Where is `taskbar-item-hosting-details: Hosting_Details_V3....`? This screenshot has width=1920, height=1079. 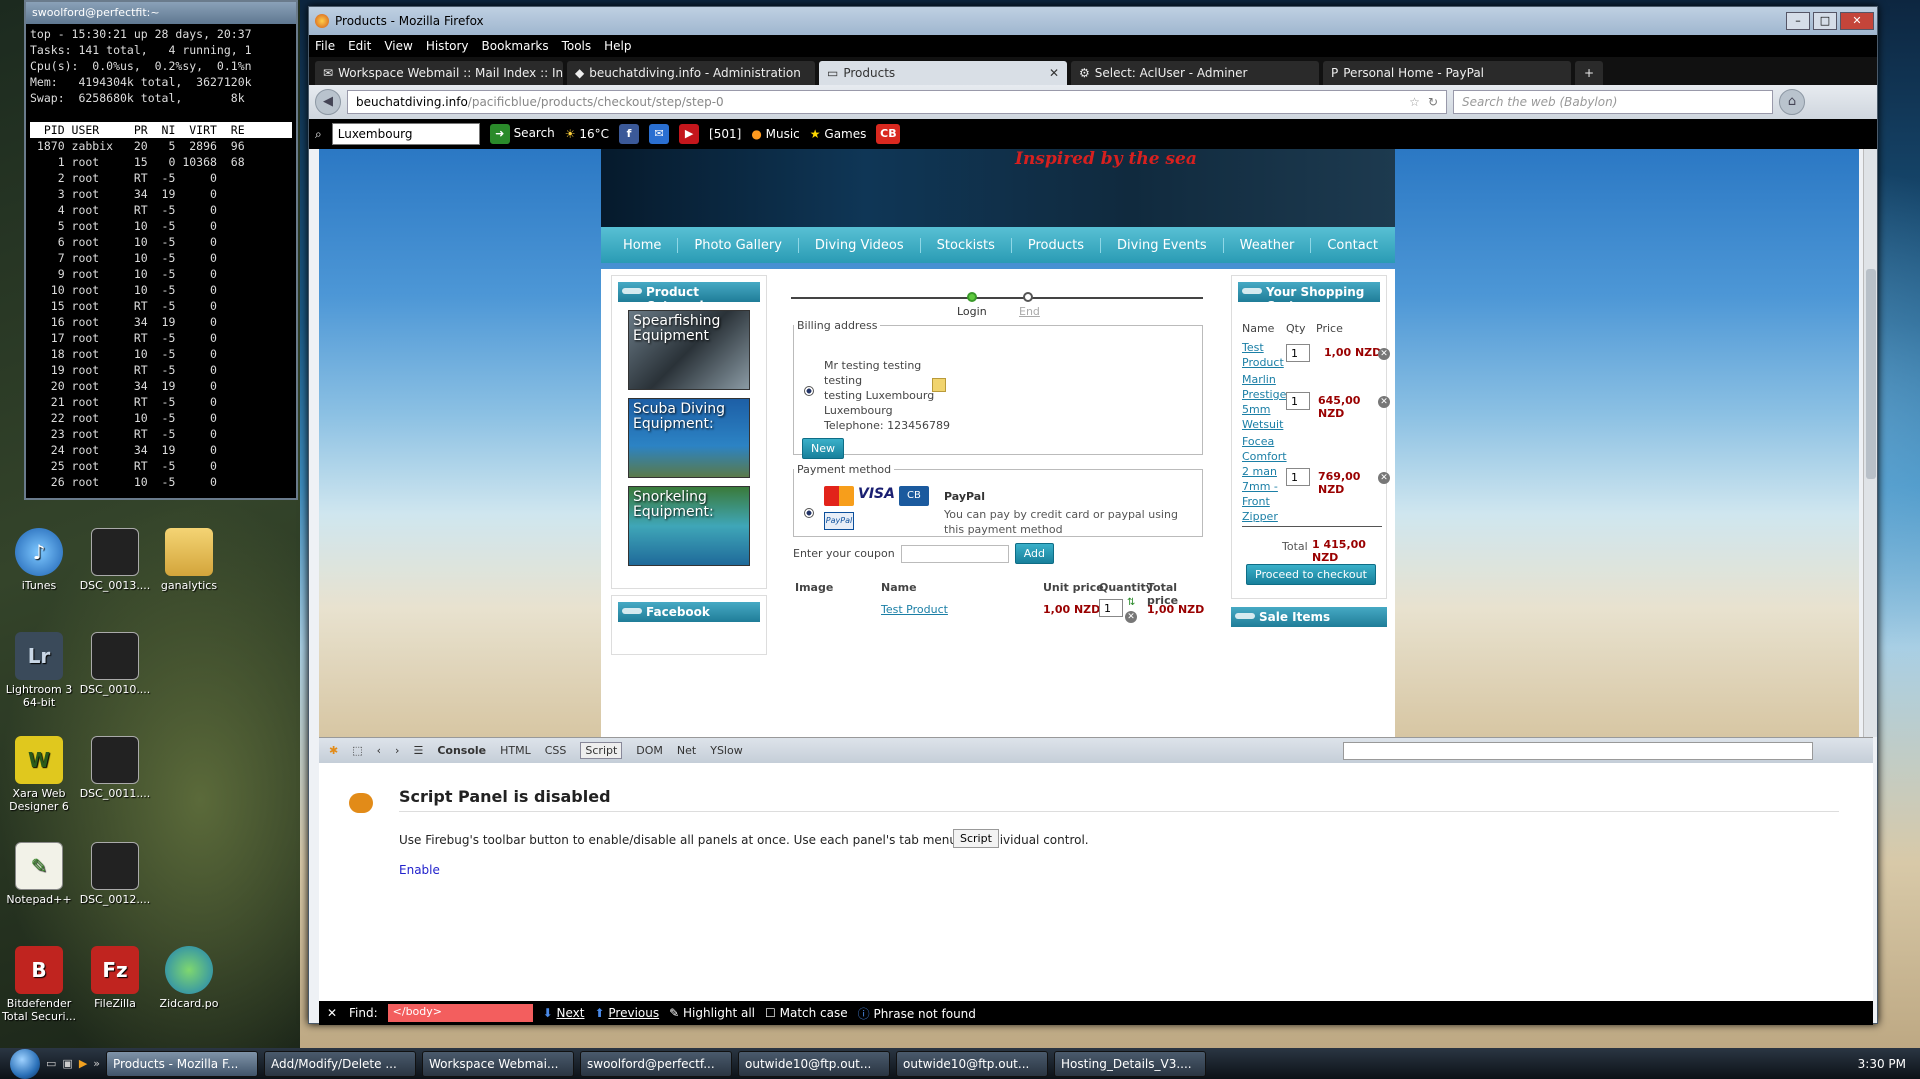 taskbar-item-hosting-details: Hosting_Details_V3.... is located at coordinates (1130, 1063).